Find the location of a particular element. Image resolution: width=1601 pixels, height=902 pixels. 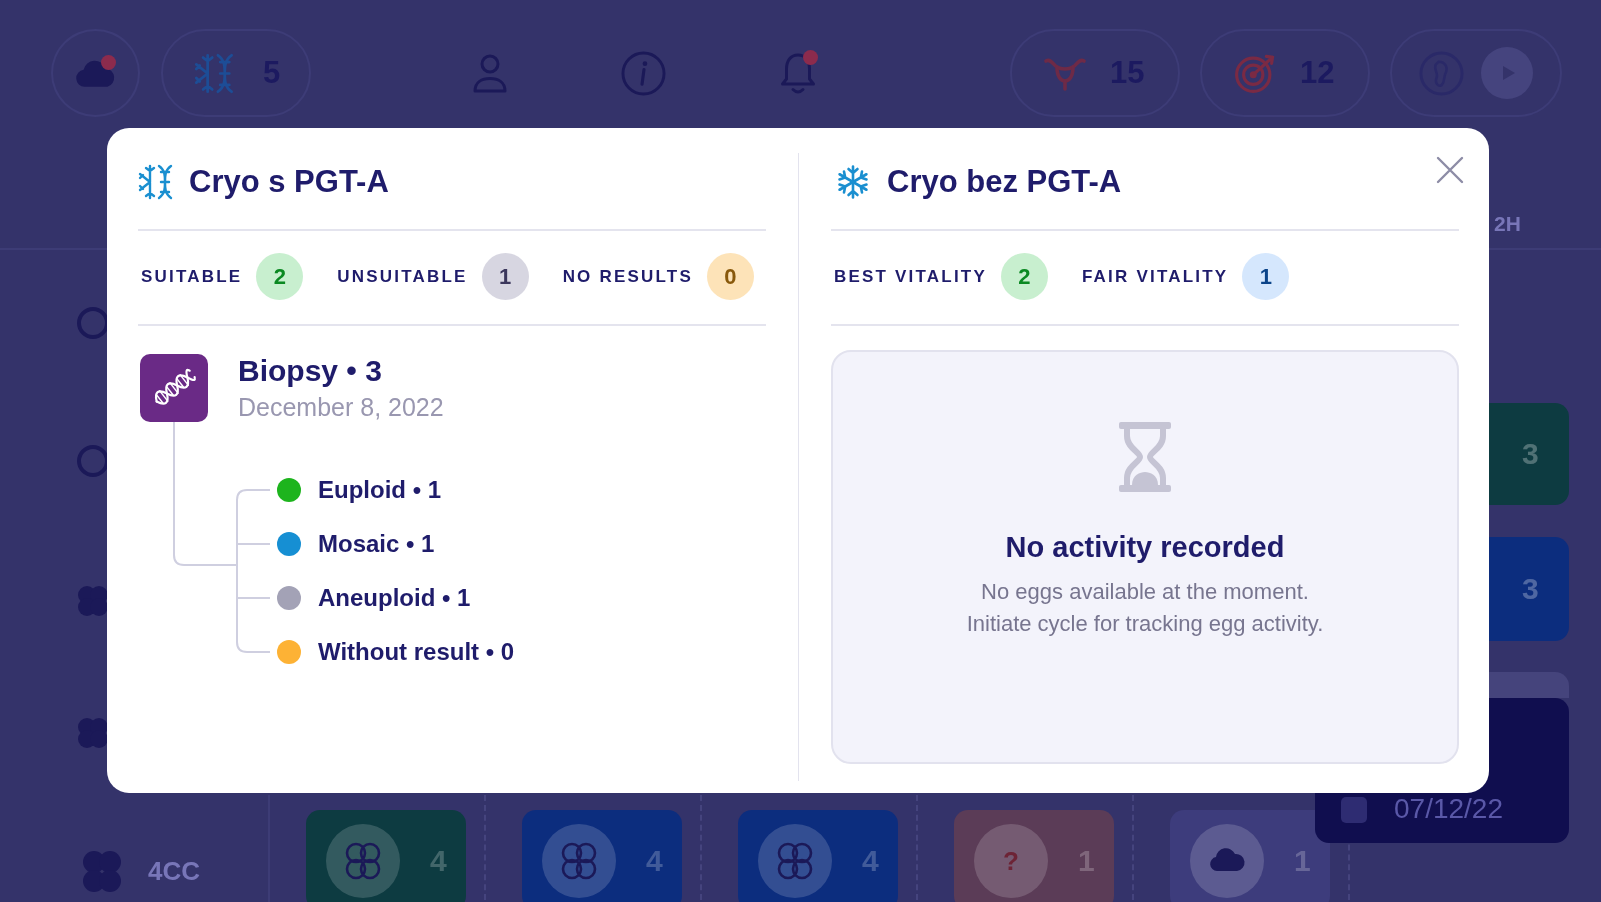

weather-button is located at coordinates (95, 73).